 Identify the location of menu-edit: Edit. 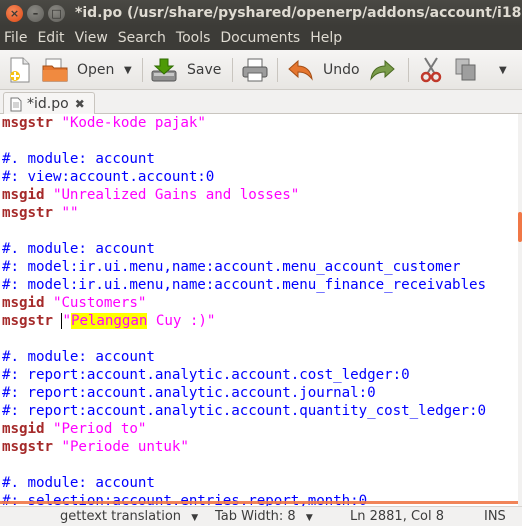
(50, 38).